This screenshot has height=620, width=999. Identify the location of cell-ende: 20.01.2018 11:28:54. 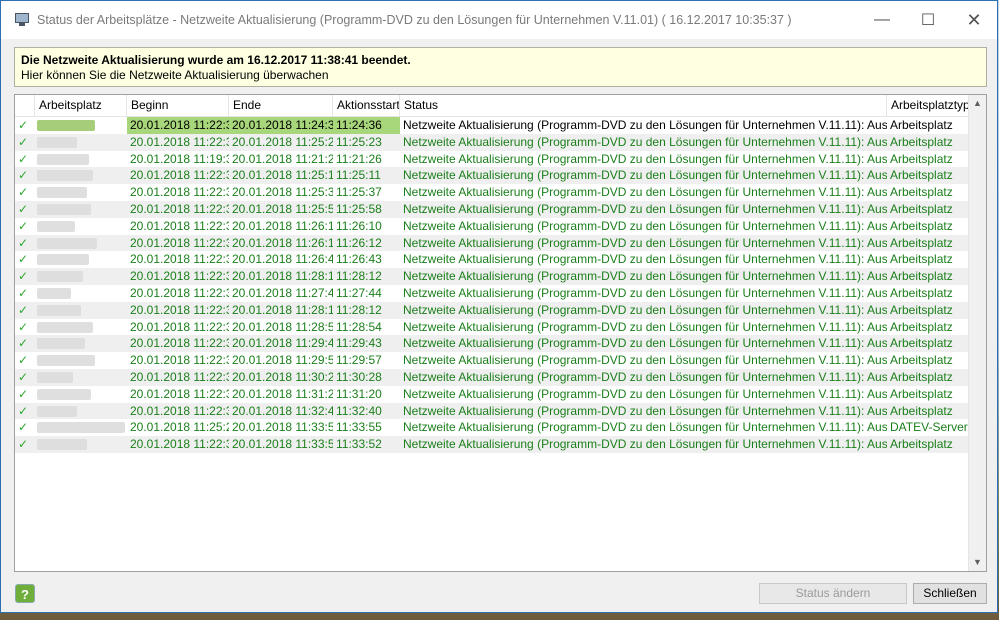
(282, 326).